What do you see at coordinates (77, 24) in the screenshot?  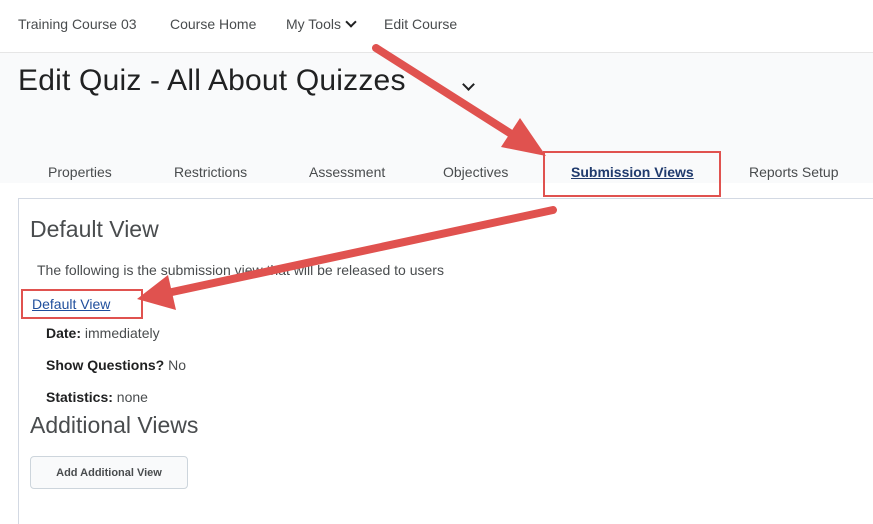 I see `nav-course-title: Training Course 03` at bounding box center [77, 24].